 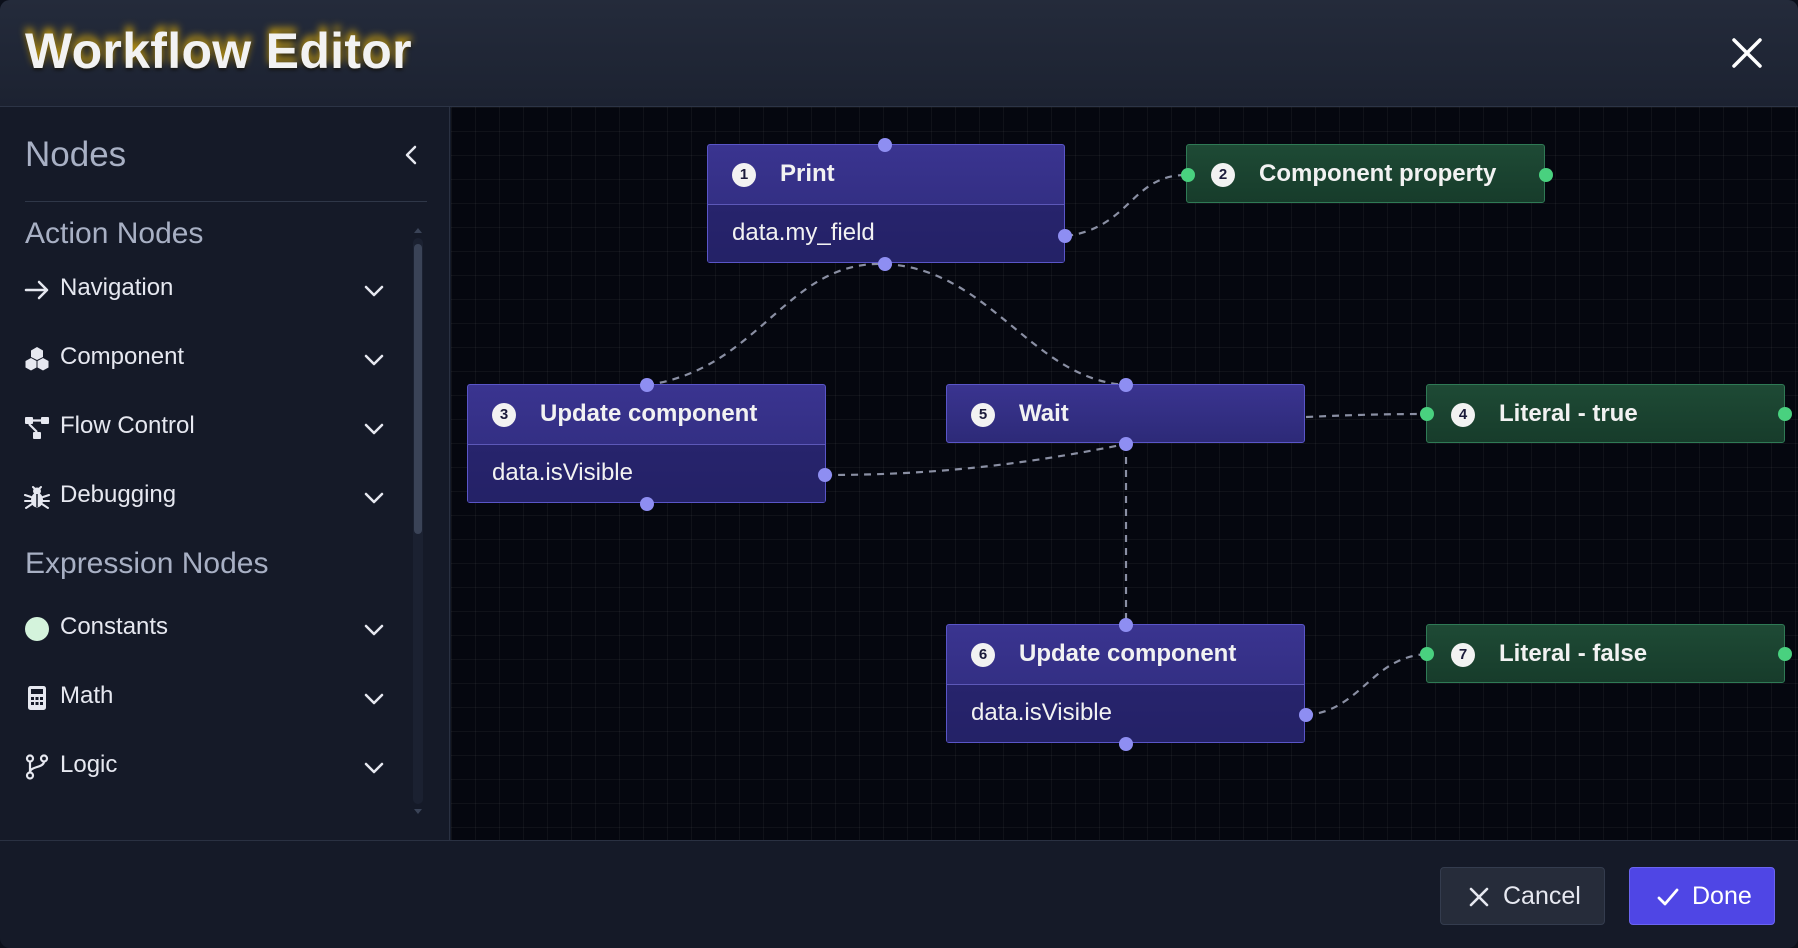 I want to click on node-header: 6 Update component, so click(x=1125, y=654).